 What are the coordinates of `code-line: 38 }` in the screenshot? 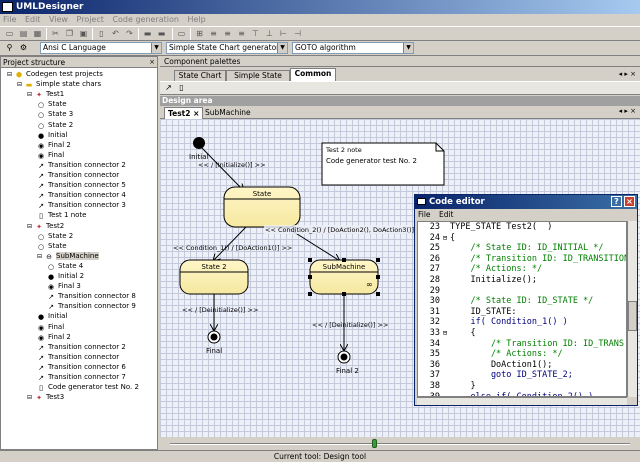 It's located at (447, 386).